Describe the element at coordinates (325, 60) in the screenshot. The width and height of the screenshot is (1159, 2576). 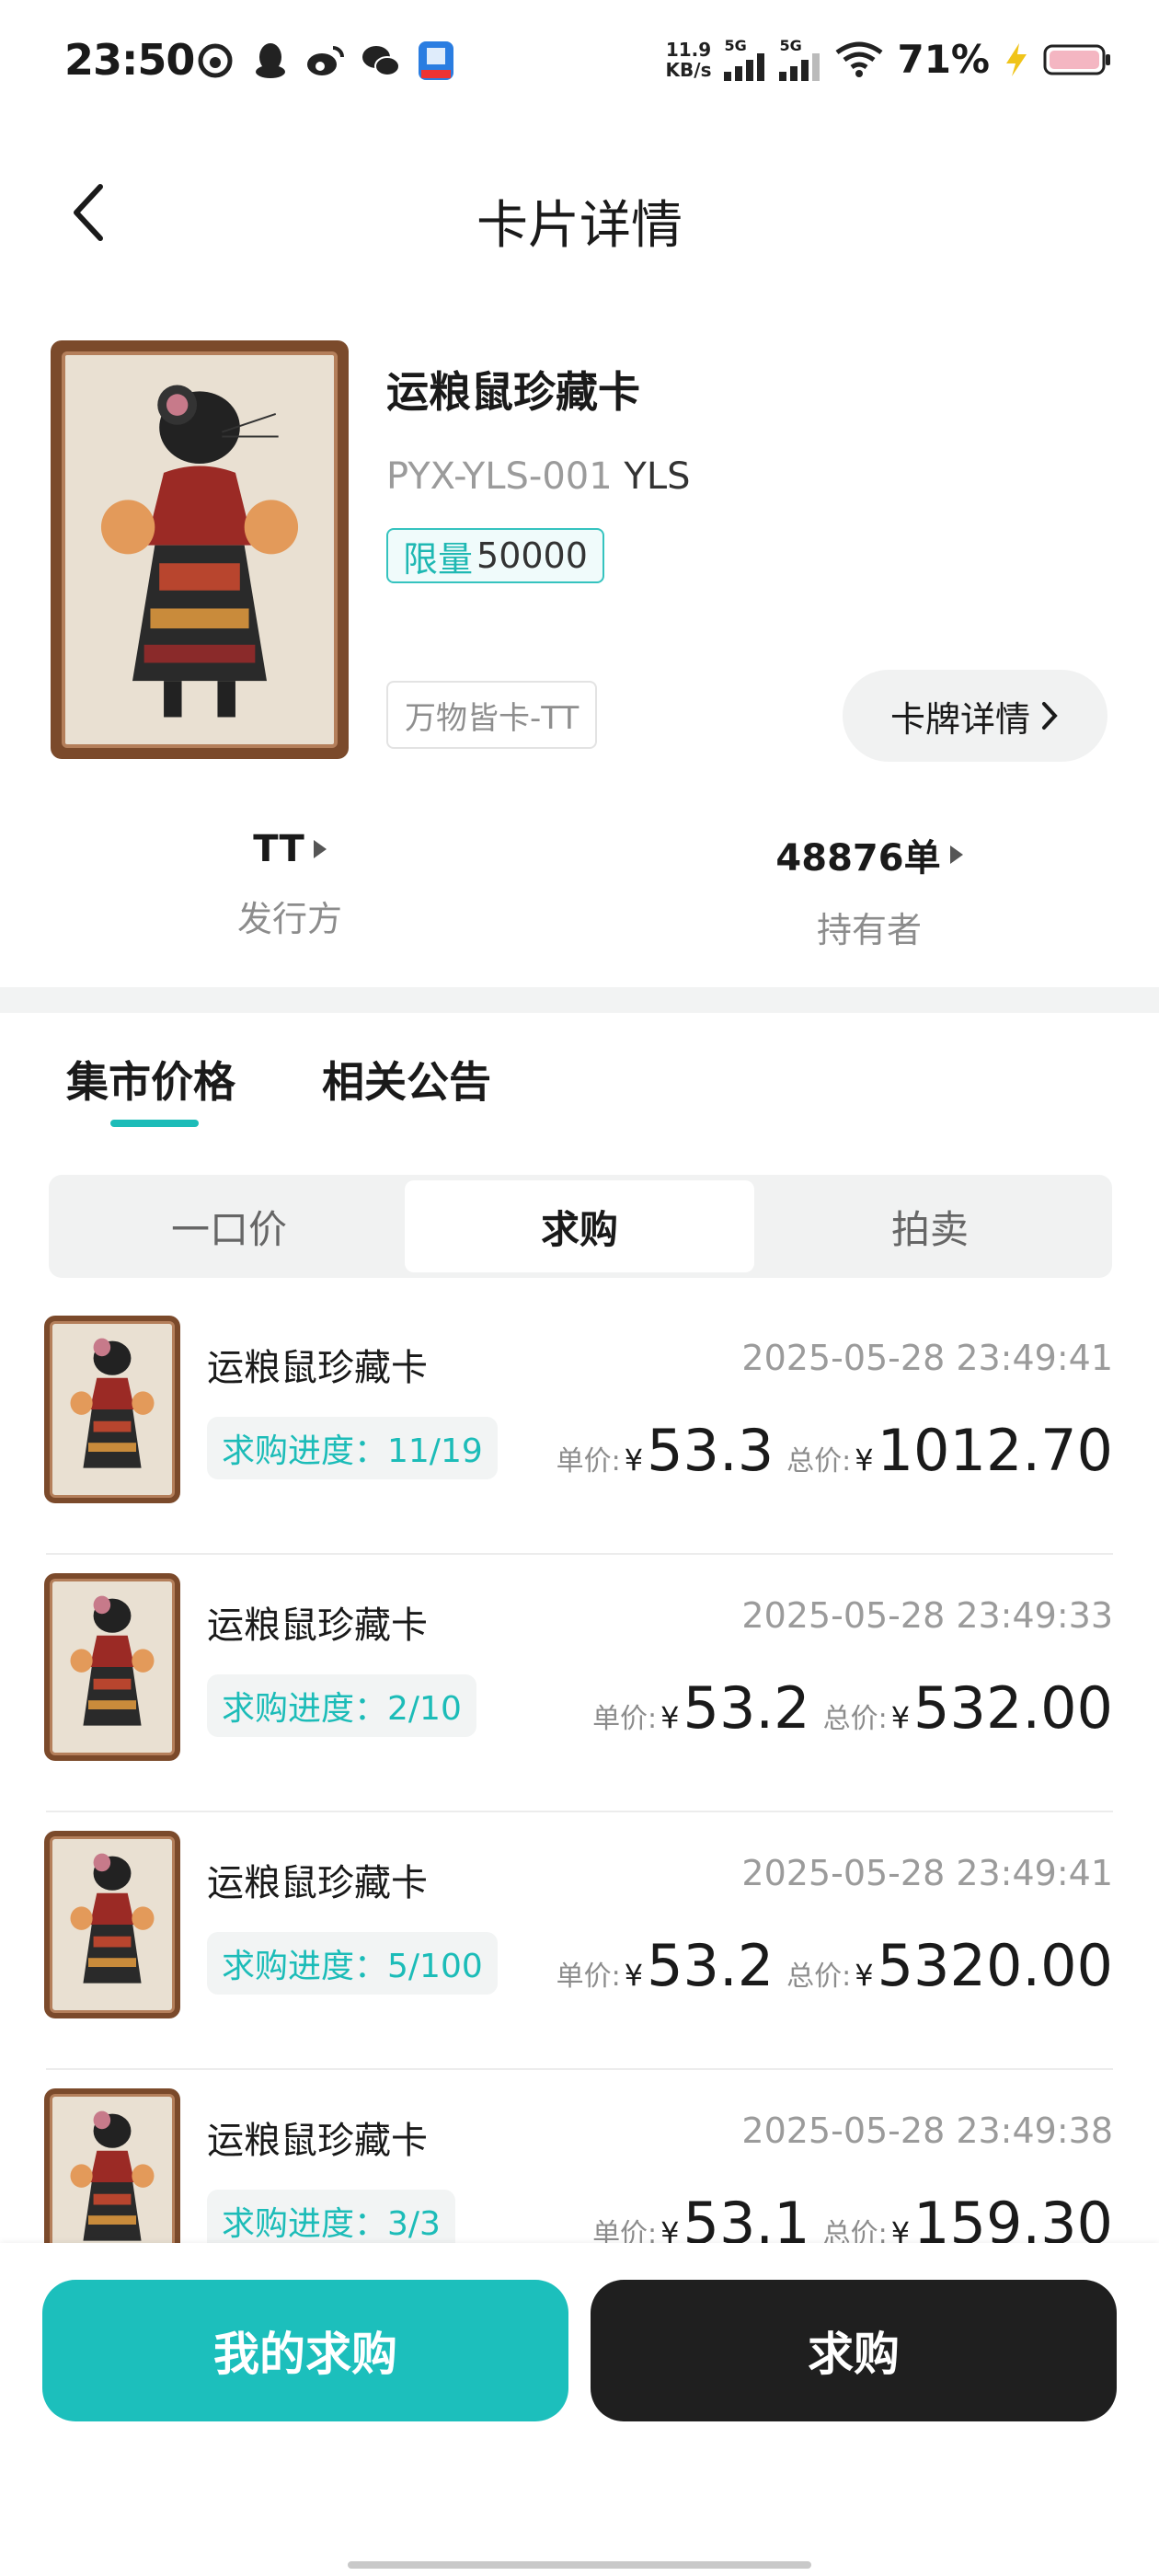
I see `weibo-icon` at that location.